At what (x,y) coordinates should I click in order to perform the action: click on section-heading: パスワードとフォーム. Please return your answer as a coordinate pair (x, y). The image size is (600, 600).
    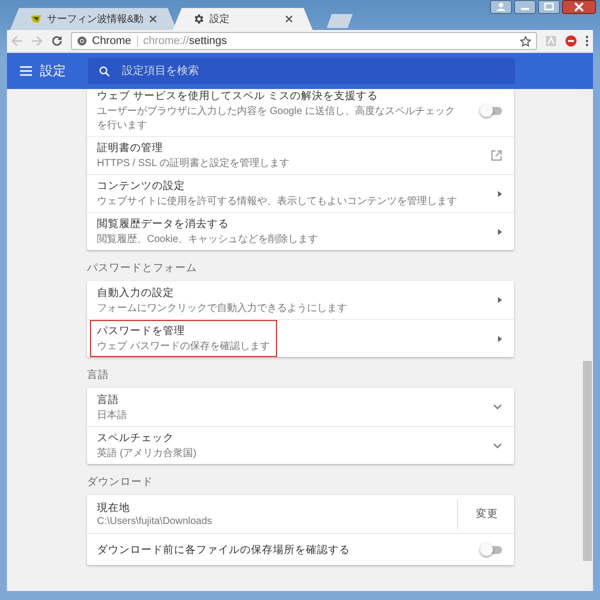
    Looking at the image, I should click on (142, 268).